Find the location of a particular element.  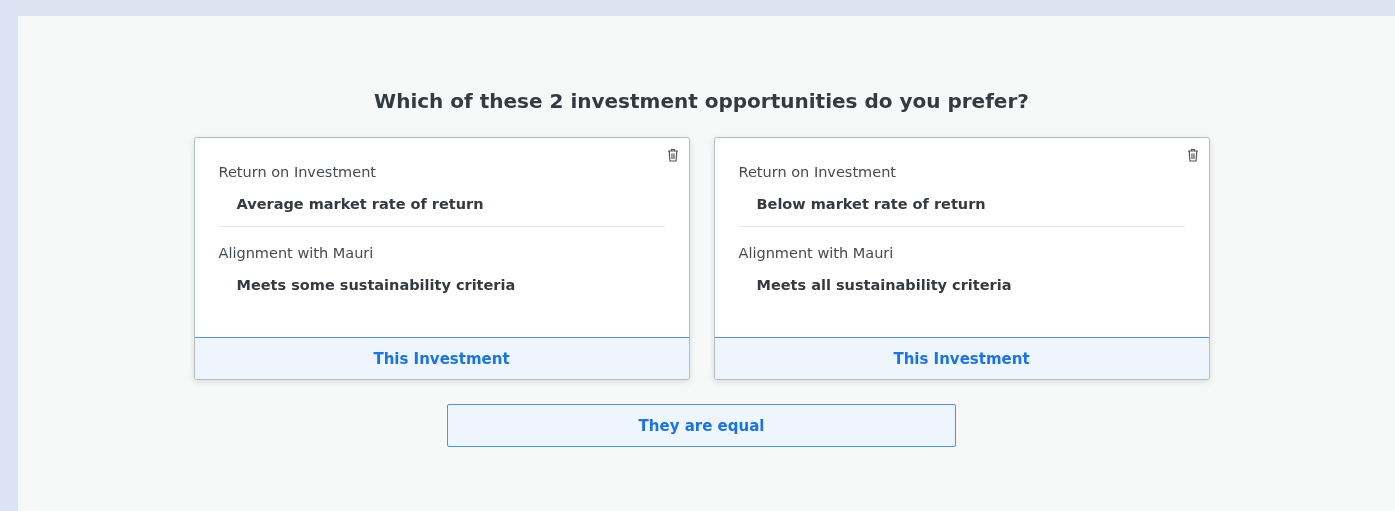

attribute-value: Meets some sustainability criteria is located at coordinates (376, 285).